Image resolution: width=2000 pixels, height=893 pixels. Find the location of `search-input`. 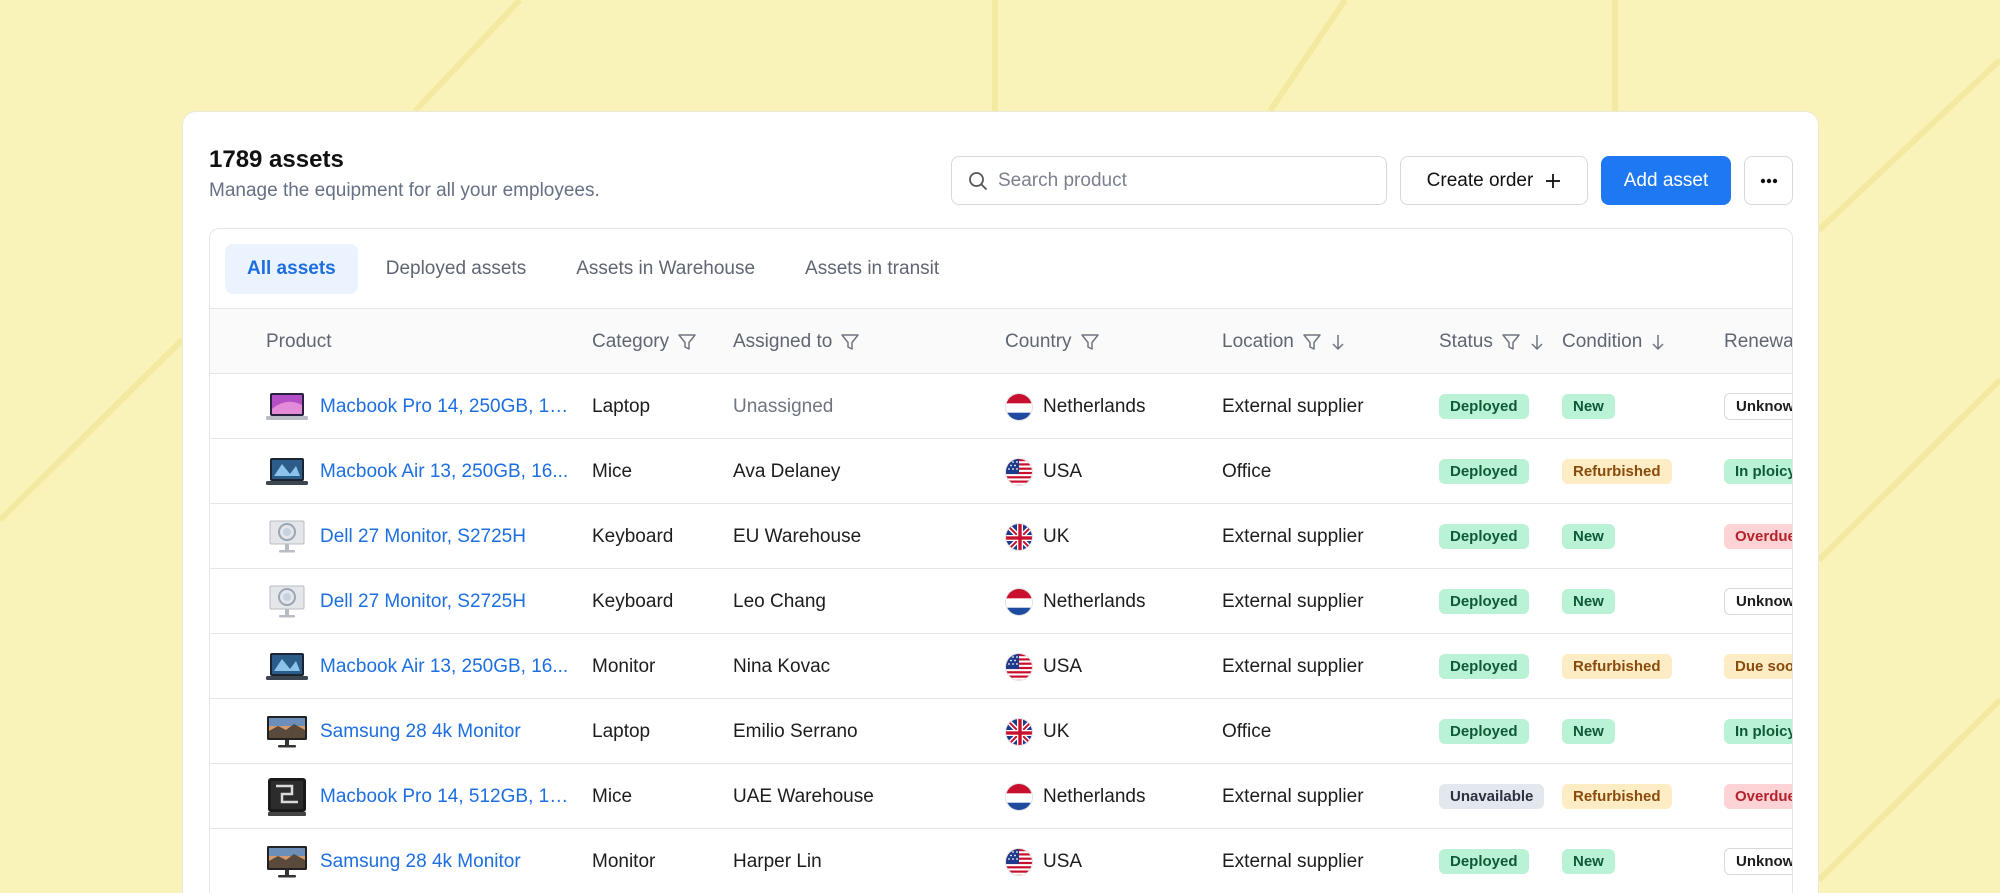

search-input is located at coordinates (1178, 180).